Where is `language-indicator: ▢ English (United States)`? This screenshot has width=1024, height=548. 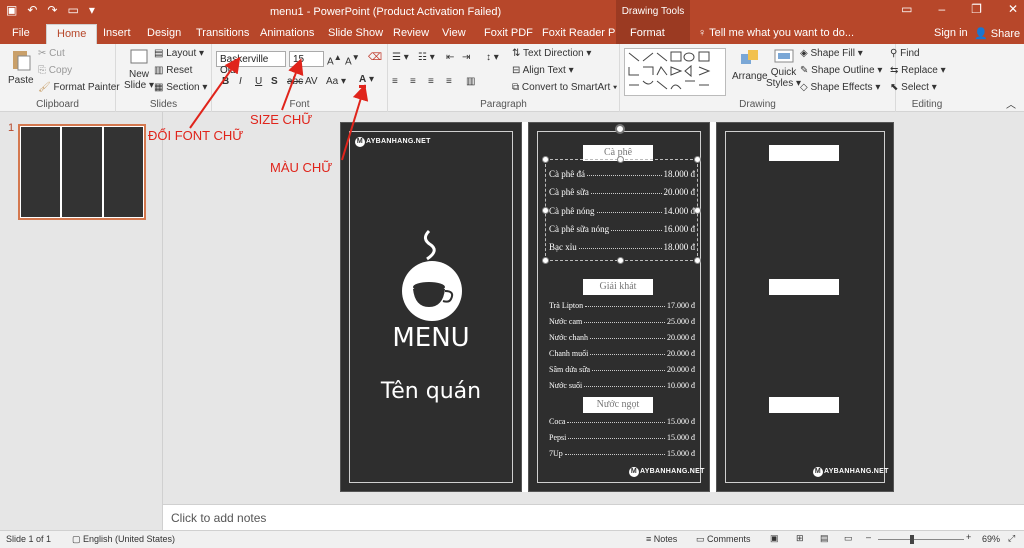 language-indicator: ▢ English (United States) is located at coordinates (123, 539).